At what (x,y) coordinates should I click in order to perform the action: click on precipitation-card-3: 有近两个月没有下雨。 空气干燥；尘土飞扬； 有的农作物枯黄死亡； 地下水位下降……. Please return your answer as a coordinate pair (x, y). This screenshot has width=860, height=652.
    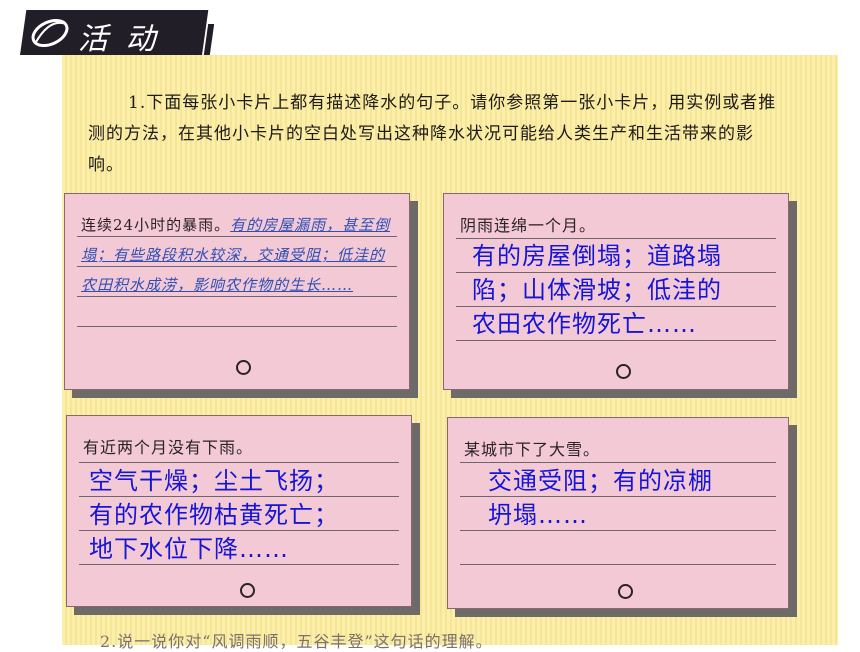
    Looking at the image, I should click on (239, 511).